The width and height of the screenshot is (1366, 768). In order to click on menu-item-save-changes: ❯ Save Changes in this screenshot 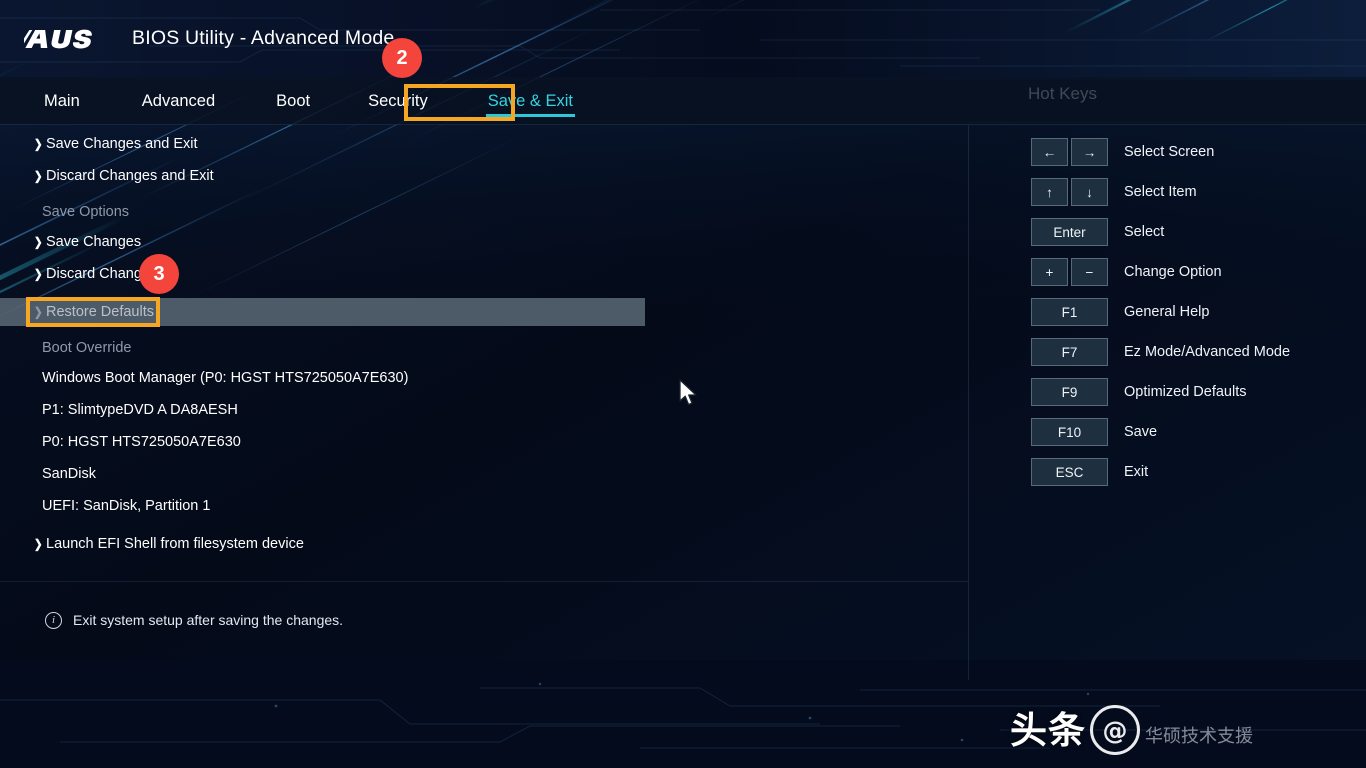, I will do `click(484, 242)`.